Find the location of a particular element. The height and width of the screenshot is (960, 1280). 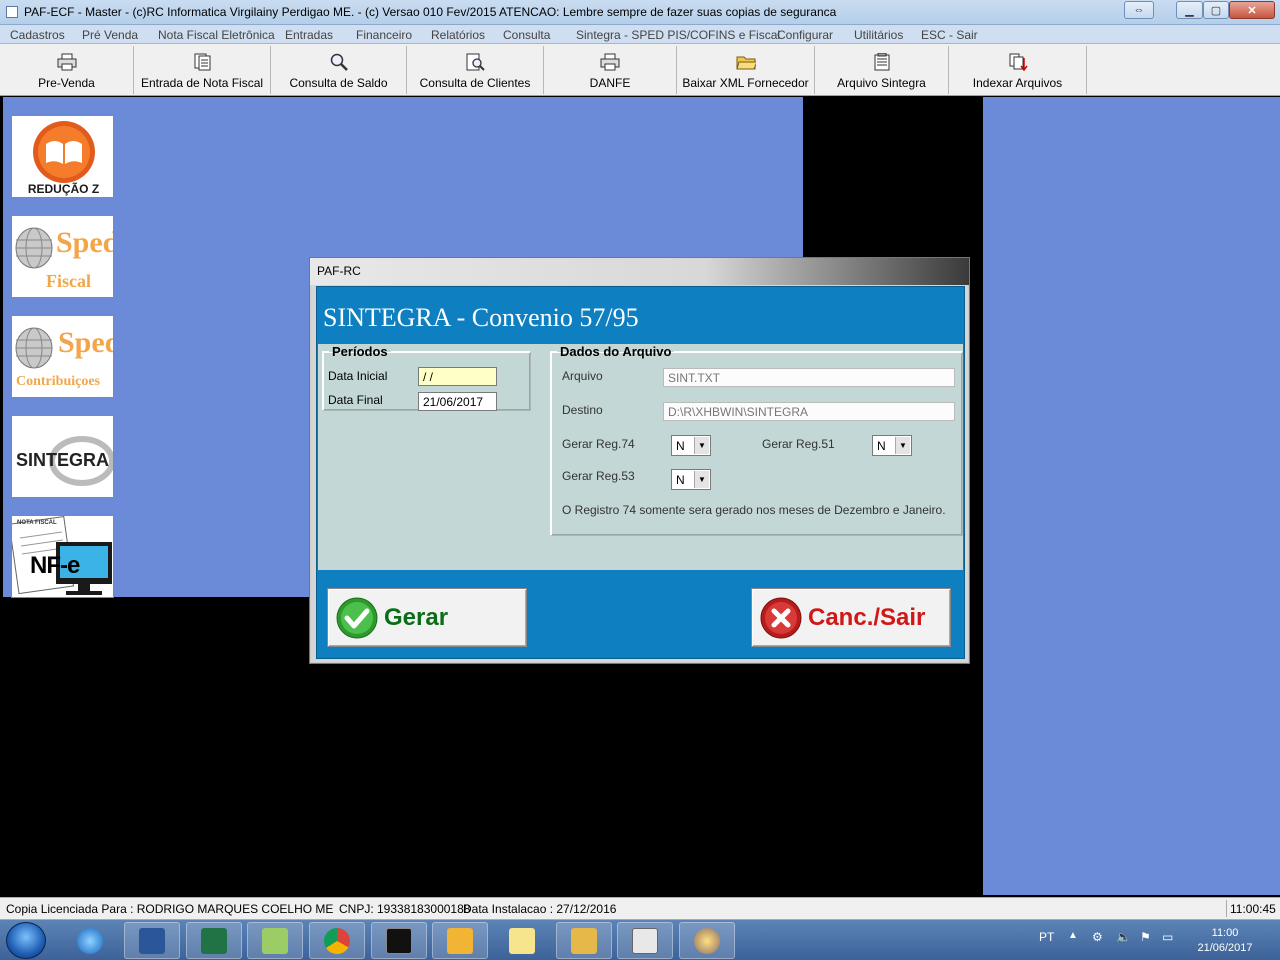

folder-open-icon is located at coordinates (745, 62).